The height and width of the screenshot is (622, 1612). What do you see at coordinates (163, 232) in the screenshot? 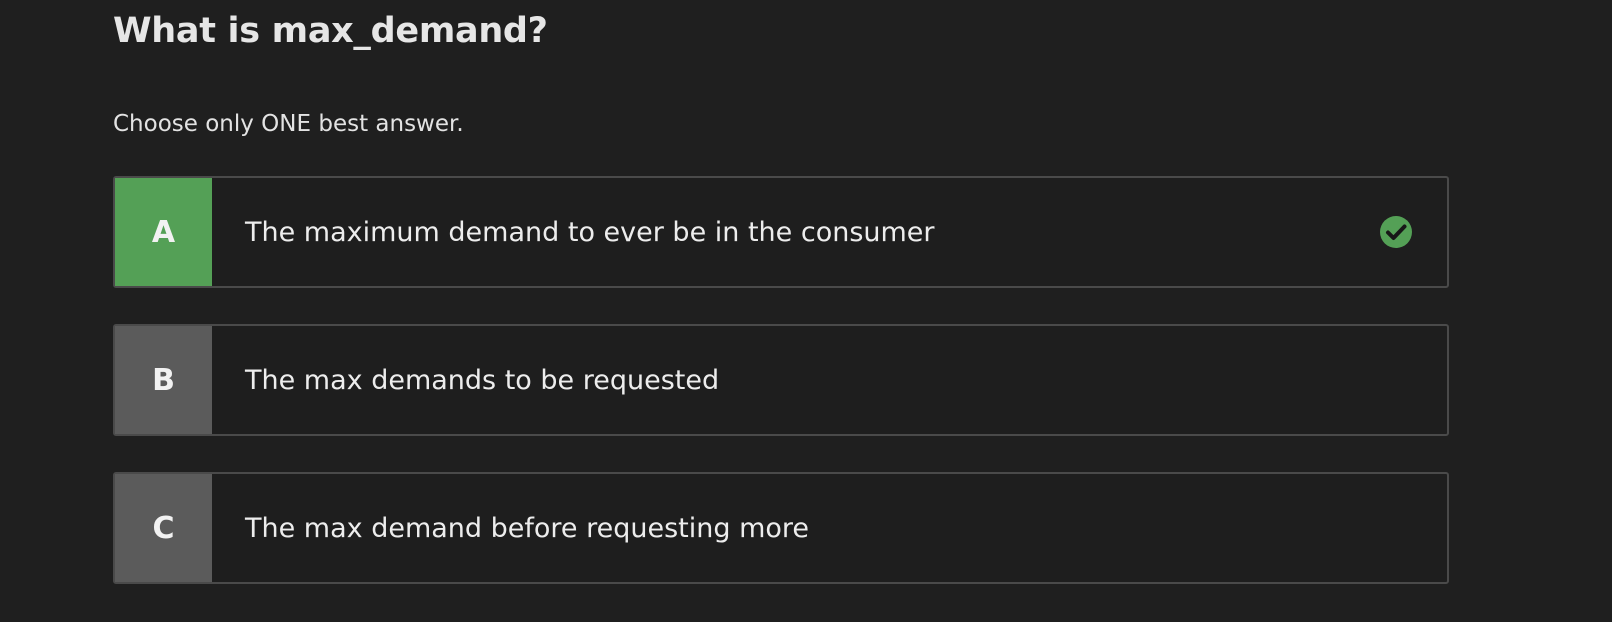
I see `option-letter-badge: A` at bounding box center [163, 232].